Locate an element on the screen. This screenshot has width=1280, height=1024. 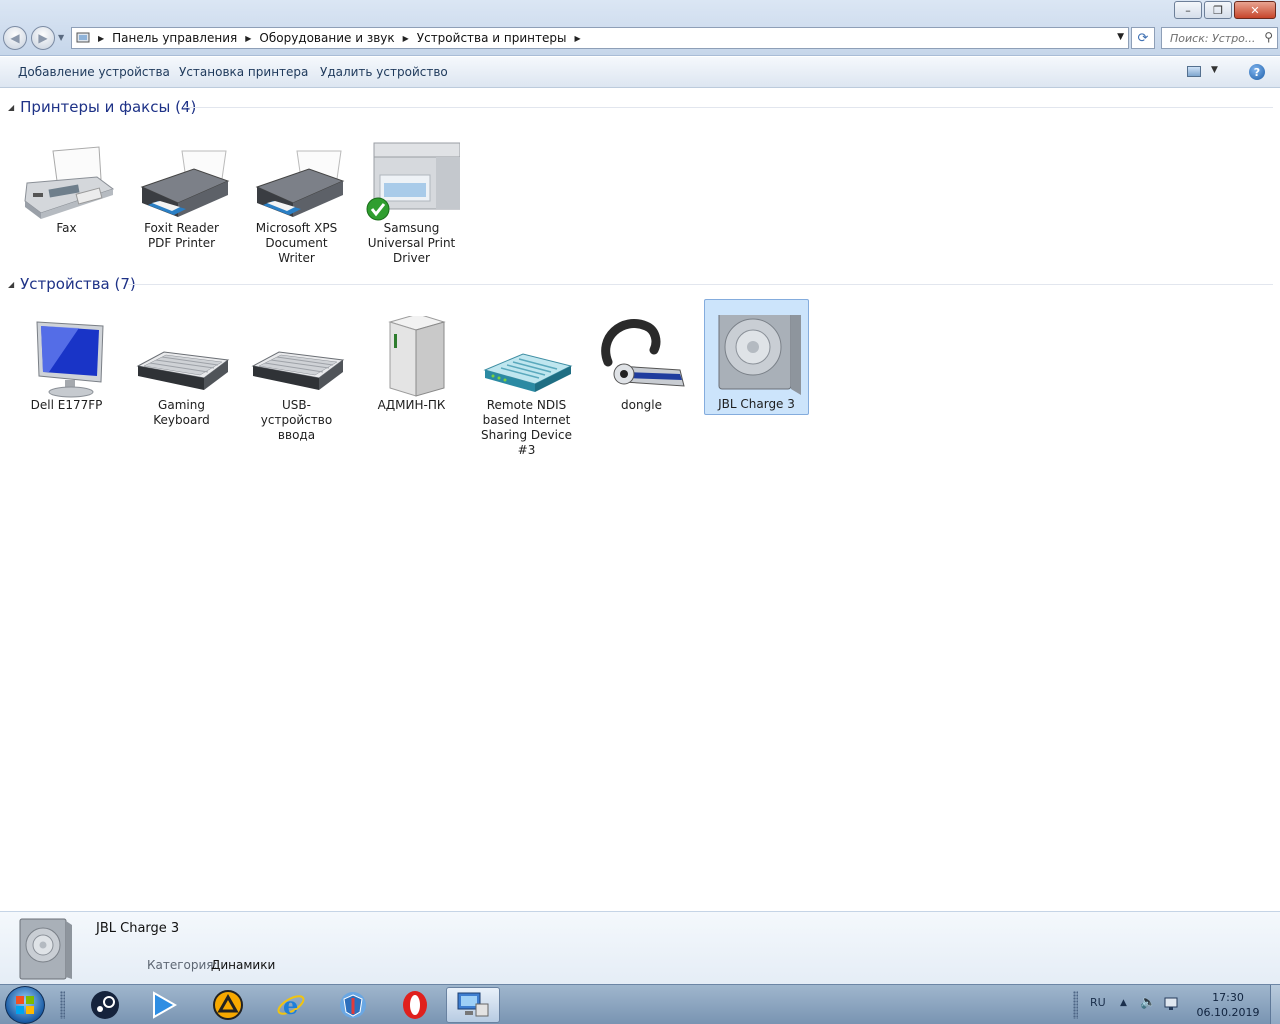
show-hidden-icons-icon: ▲ is located at coordinates (1123, 1003).